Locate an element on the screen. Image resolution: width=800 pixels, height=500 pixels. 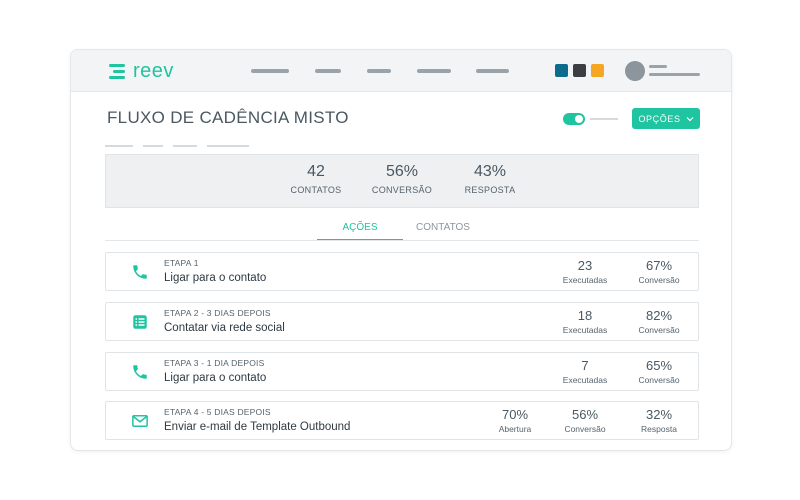
tab-acoes: AÇÕES is located at coordinates (360, 231).